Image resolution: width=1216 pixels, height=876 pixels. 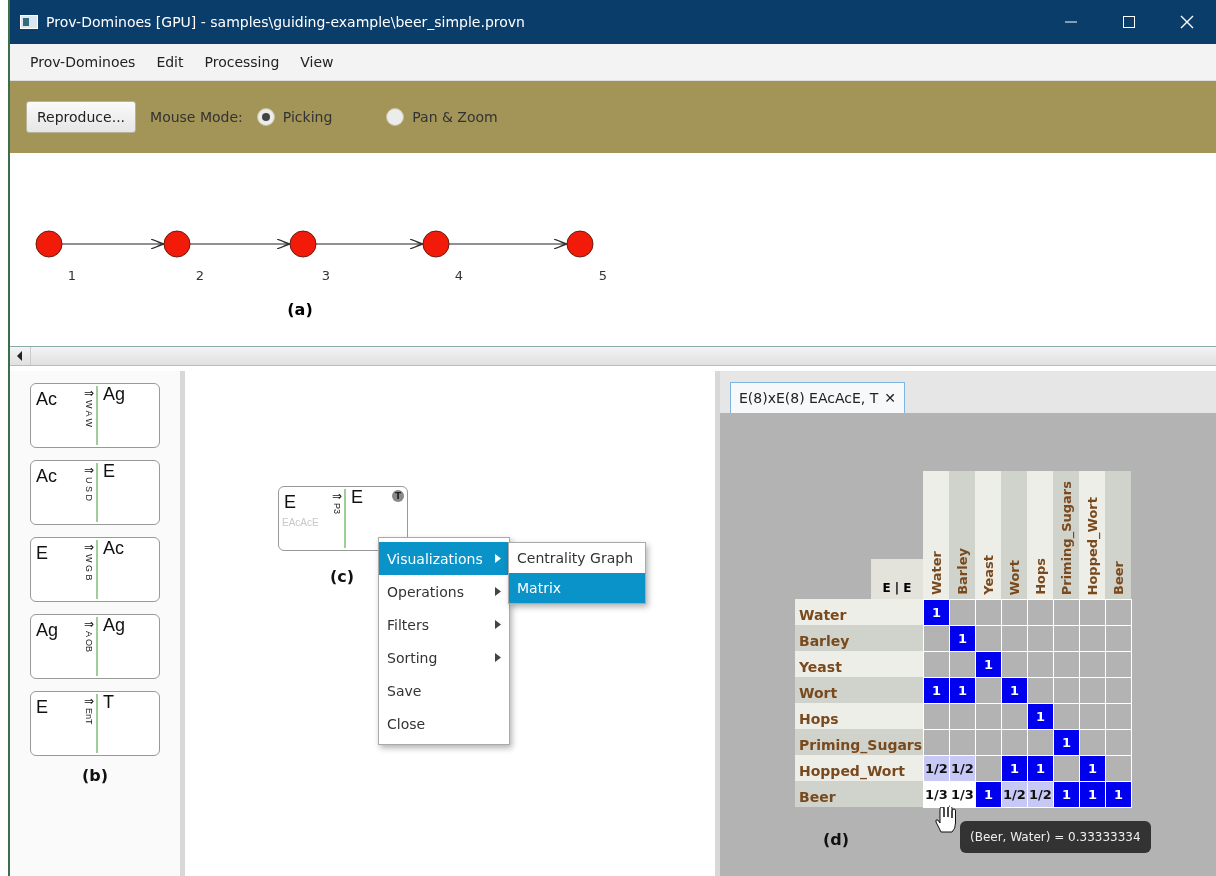 What do you see at coordinates (200, 275) in the screenshot?
I see `node-label: 2` at bounding box center [200, 275].